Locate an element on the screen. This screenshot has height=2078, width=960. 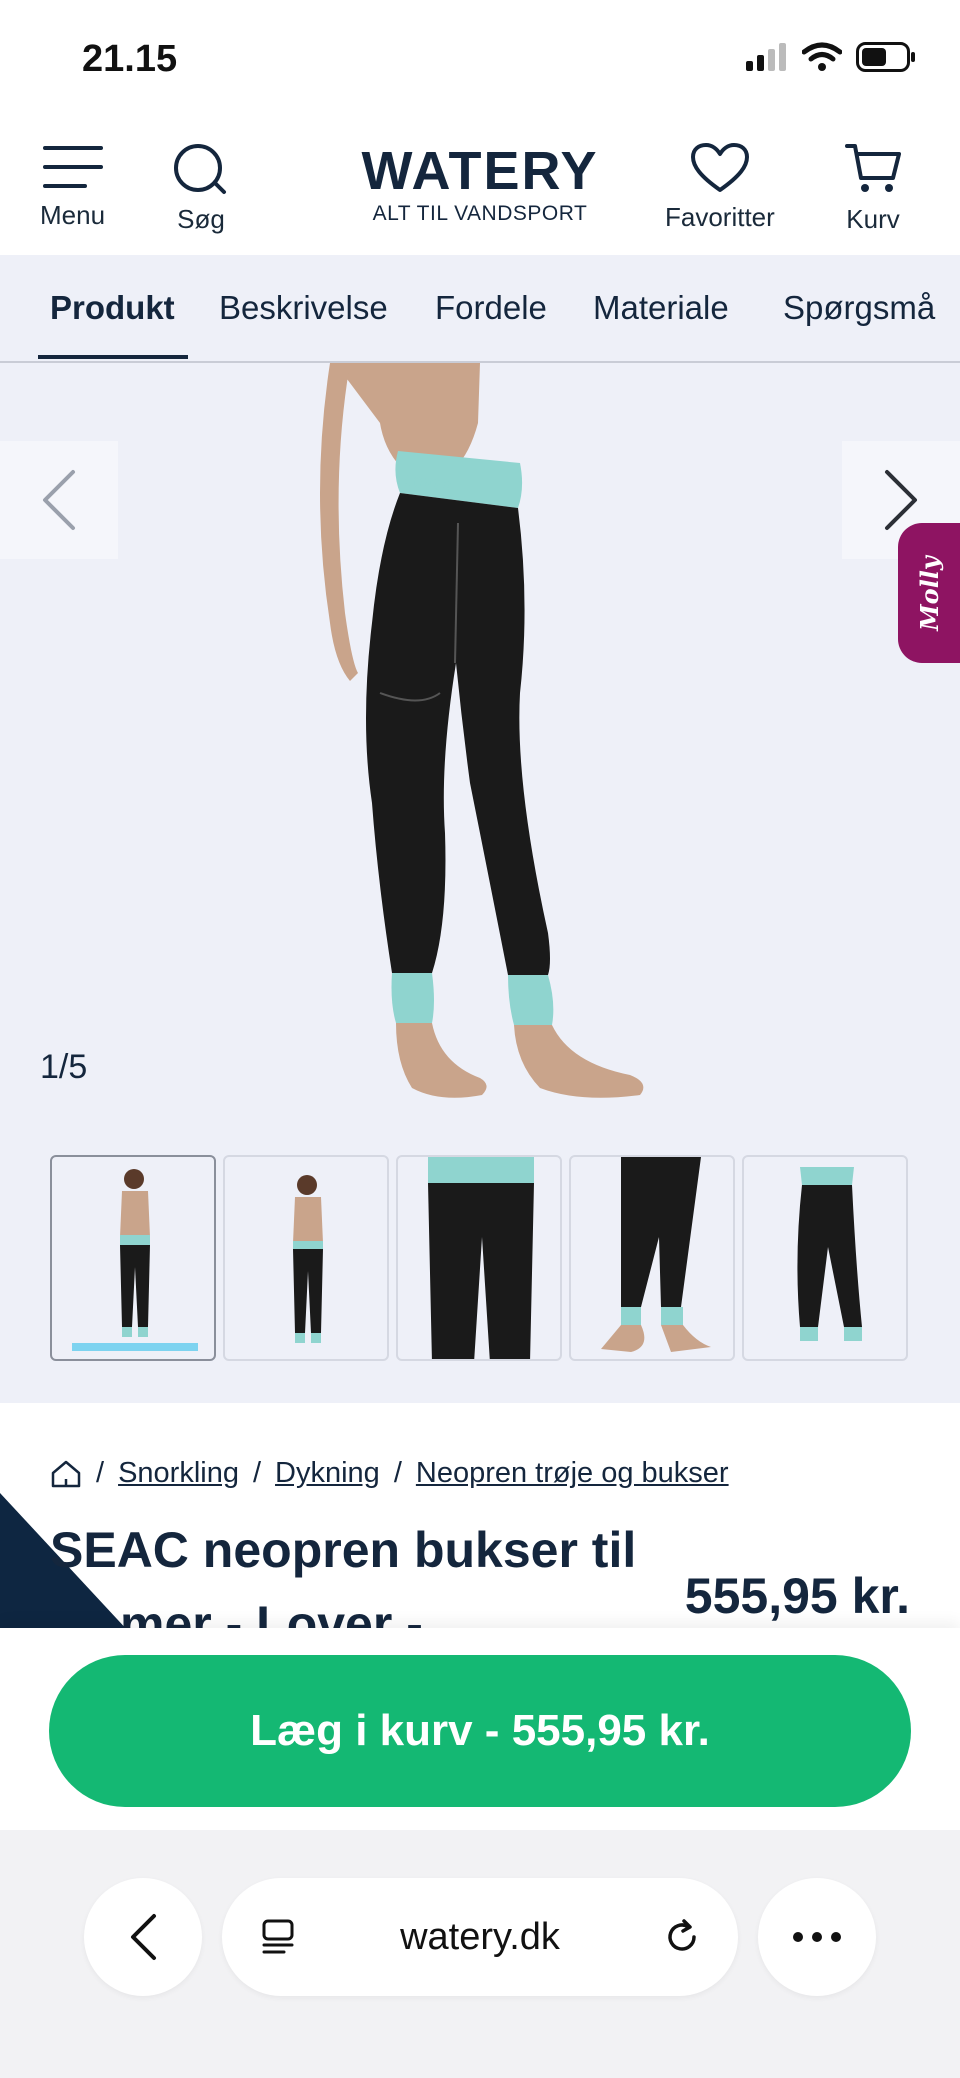
address-bar: watery.dk is located at coordinates (480, 1937).